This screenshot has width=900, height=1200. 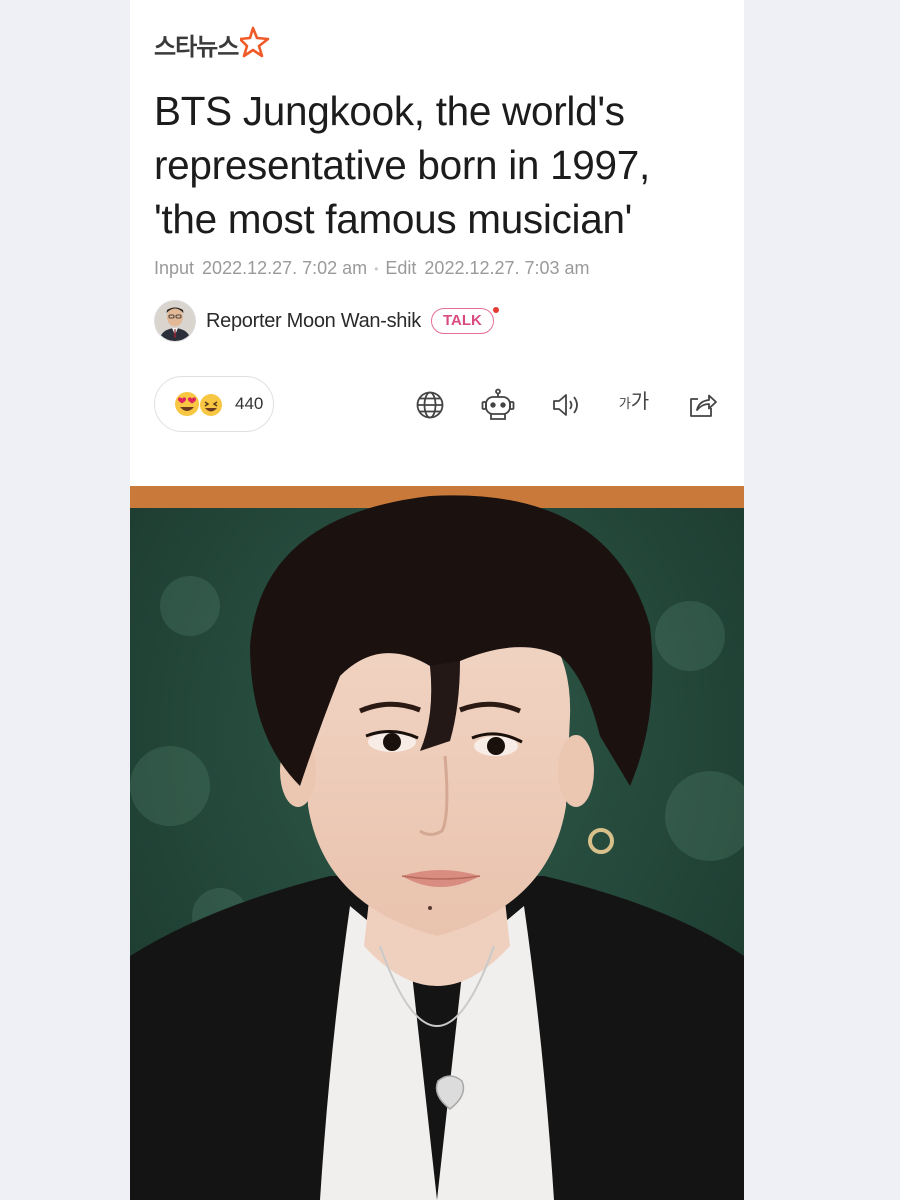 I want to click on input-label: Input, so click(x=174, y=268).